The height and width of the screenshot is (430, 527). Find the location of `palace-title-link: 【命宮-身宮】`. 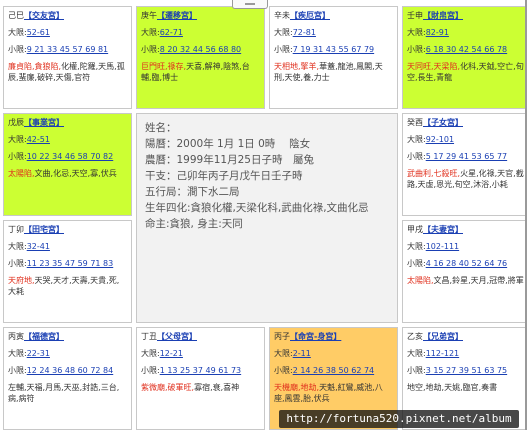

palace-title-link: 【命宮-身宮】 is located at coordinates (315, 336).